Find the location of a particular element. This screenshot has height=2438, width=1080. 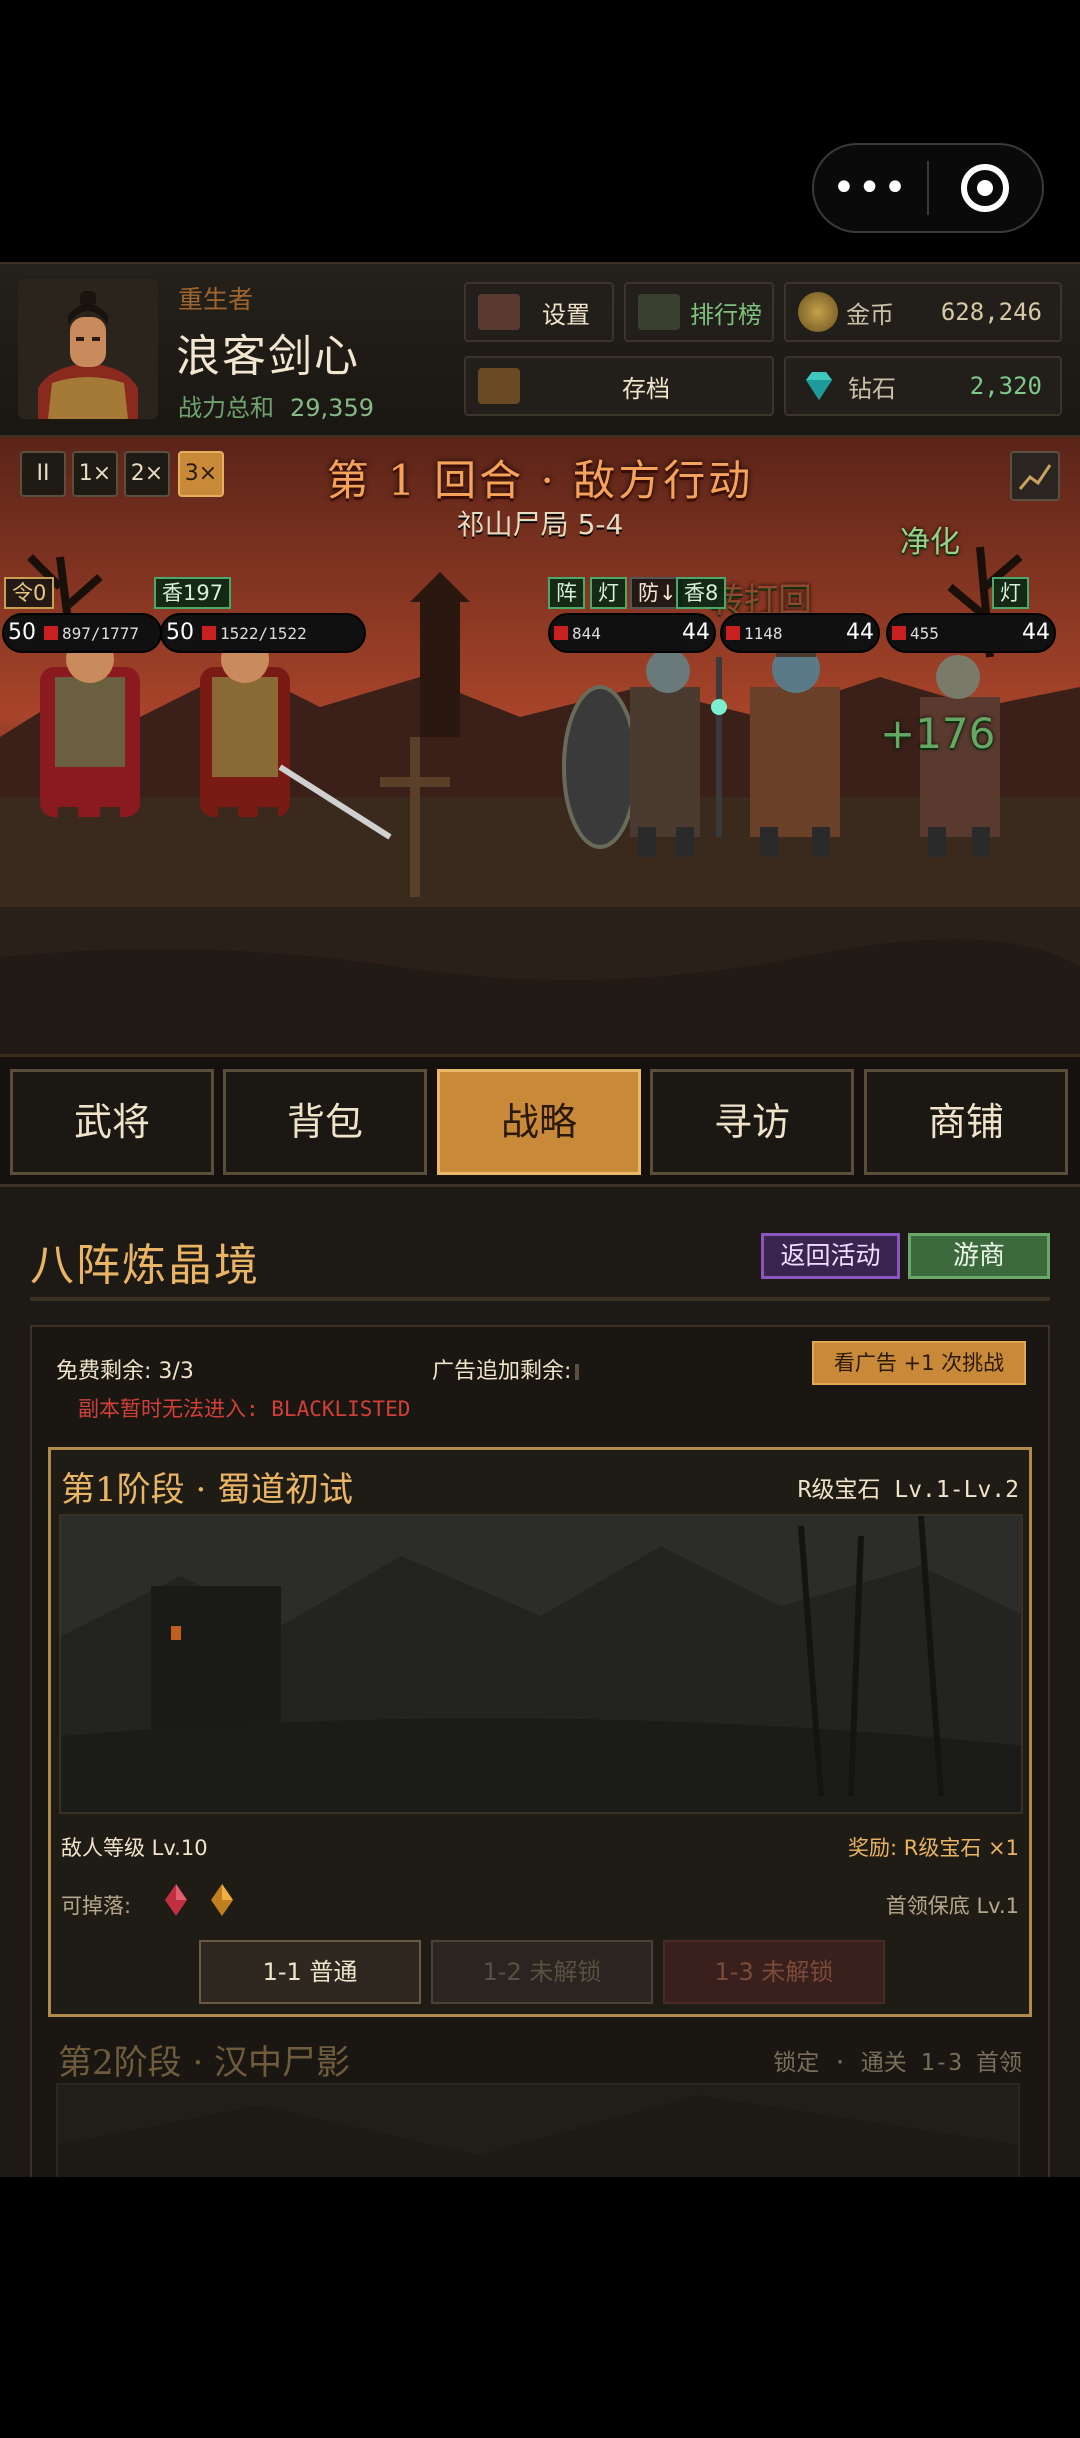

enemy-2-hp-bar: 1148 44 is located at coordinates (800, 633).